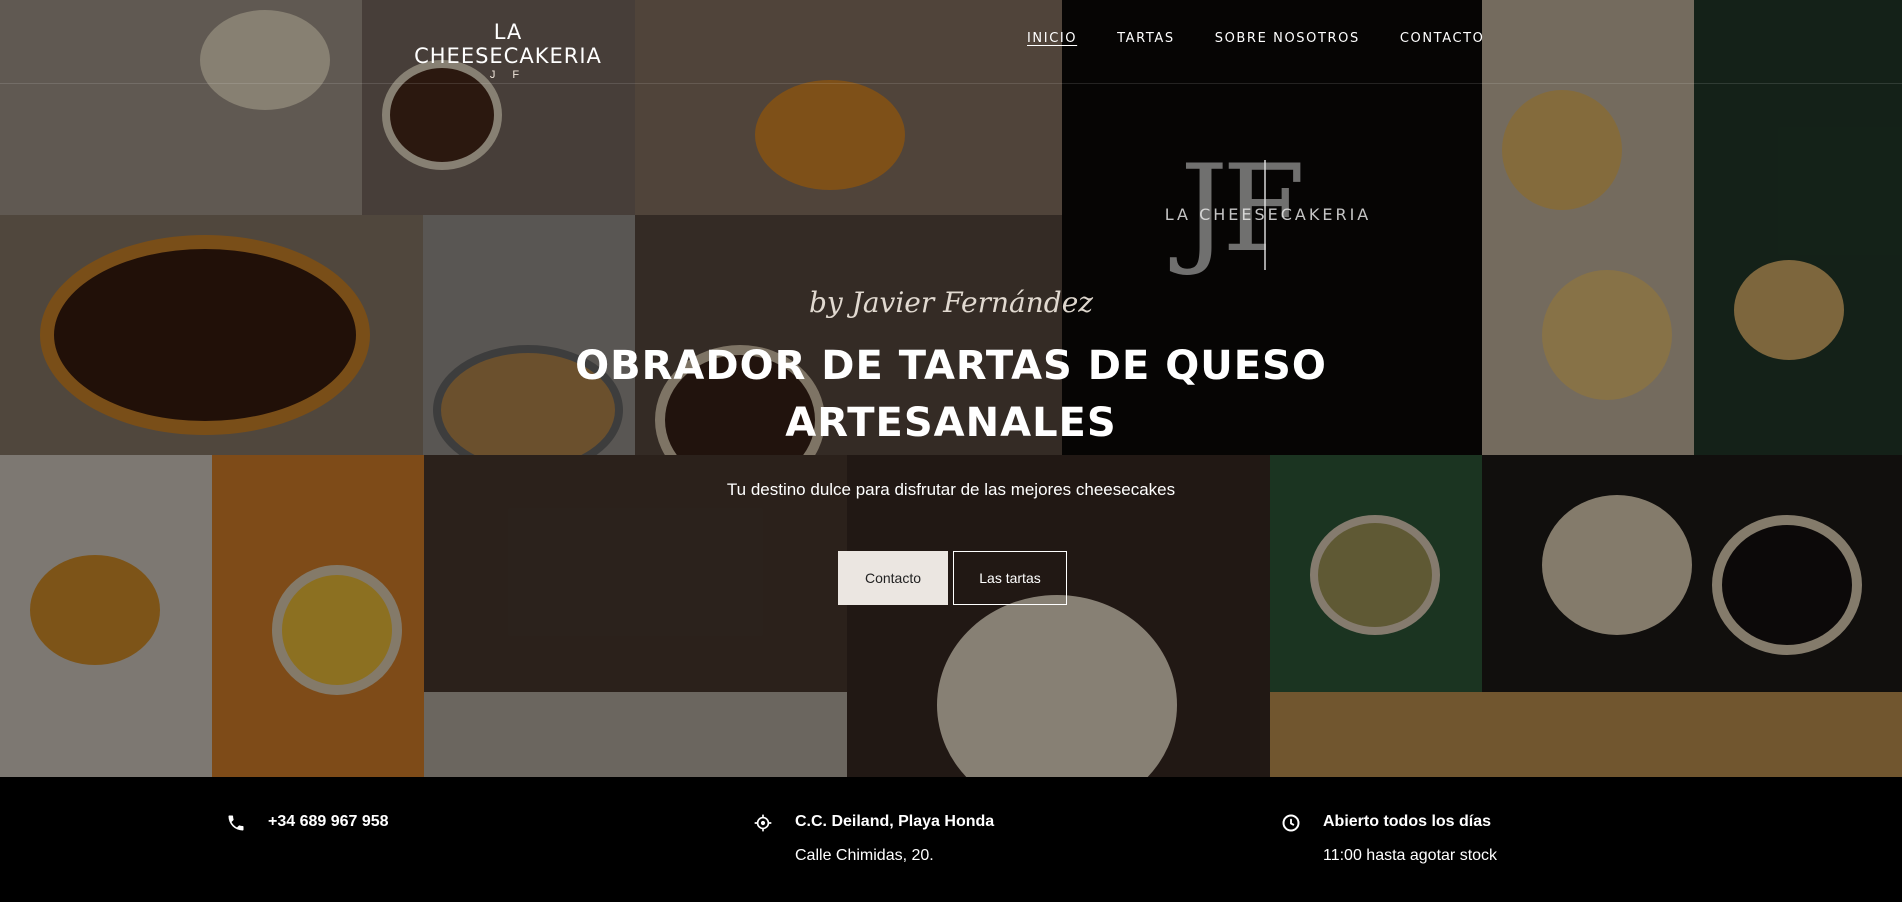 Image resolution: width=1902 pixels, height=902 pixels. I want to click on nav-sobre-nosotros: SOBRE NOSOTROS, so click(1287, 38).